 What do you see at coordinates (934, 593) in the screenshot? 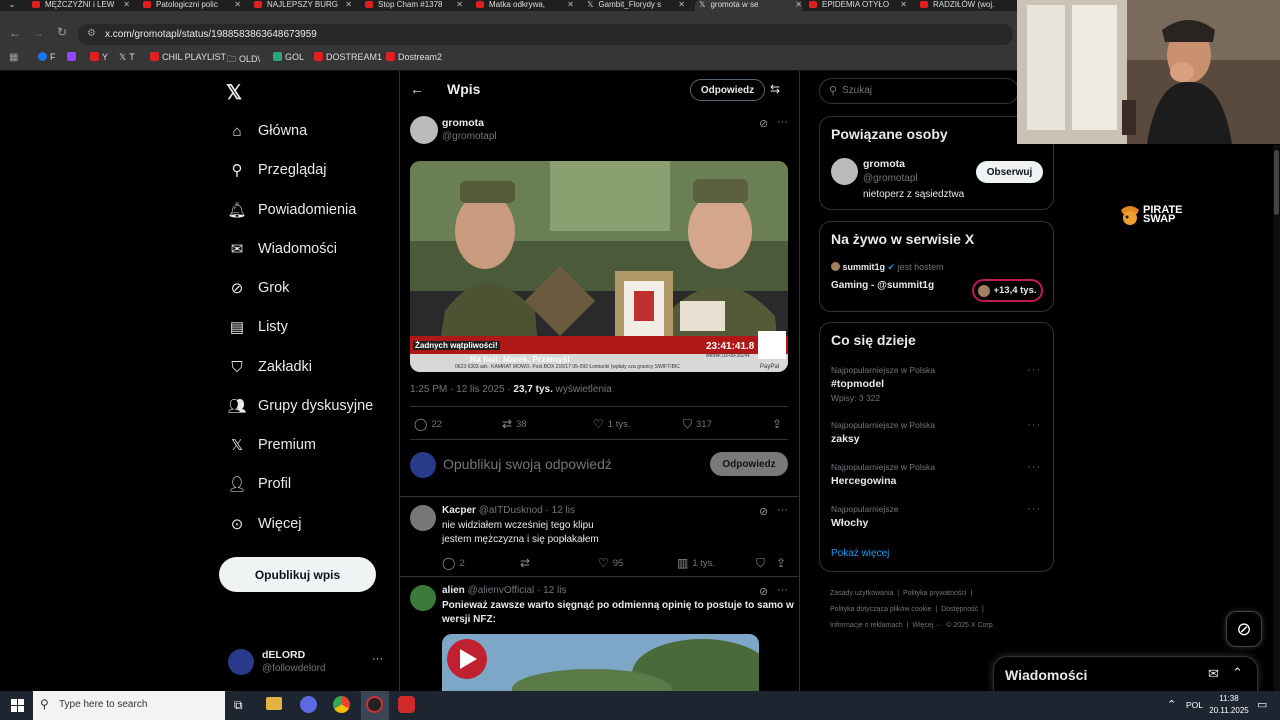
I see `footer-link: Polityka prywatności` at bounding box center [934, 593].